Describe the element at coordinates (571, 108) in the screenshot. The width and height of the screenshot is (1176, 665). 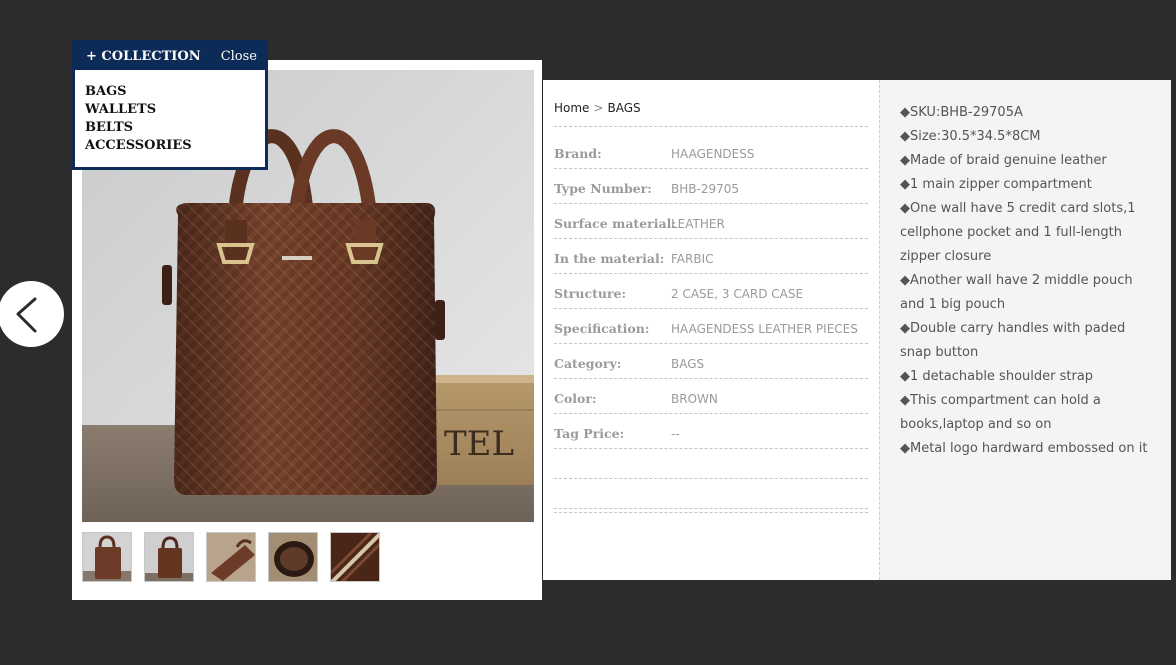
I see `breadcrumb-home-link: Home` at that location.